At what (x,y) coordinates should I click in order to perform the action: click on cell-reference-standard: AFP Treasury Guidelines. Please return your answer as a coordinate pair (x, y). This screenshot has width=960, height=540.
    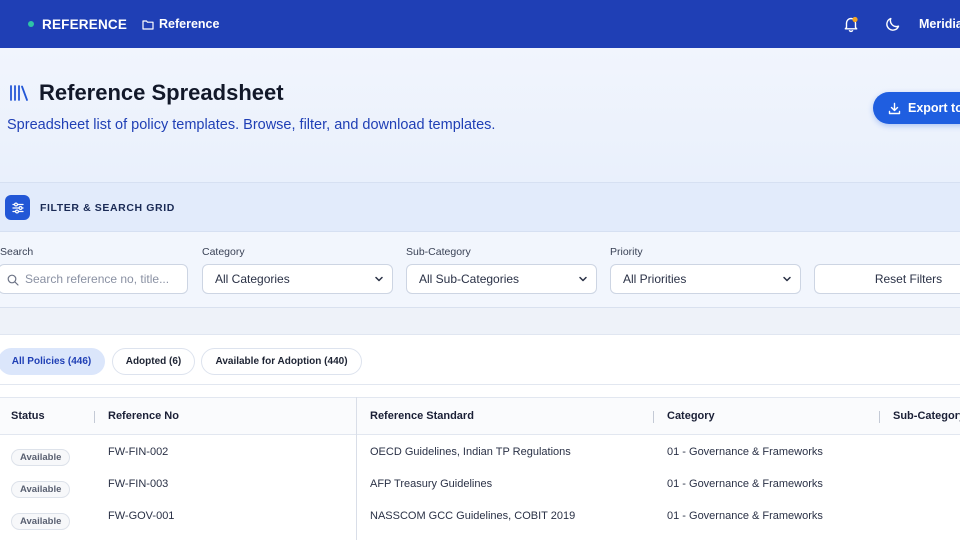
    Looking at the image, I should click on (431, 484).